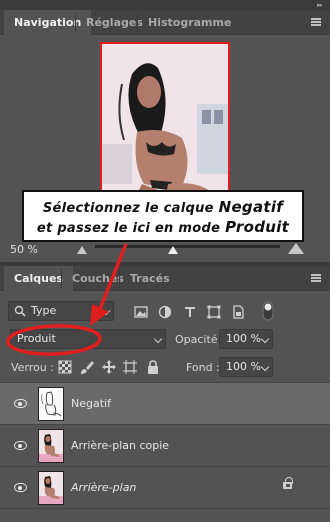 This screenshot has height=522, width=330. Describe the element at coordinates (165, 367) in the screenshot. I see `lock-fill-row: Verrou : Fond : 100 %` at that location.